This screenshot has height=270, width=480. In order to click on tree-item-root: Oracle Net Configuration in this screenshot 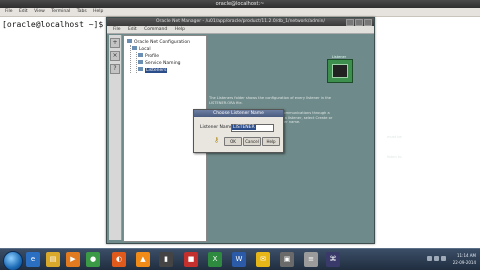, I will do `click(158, 42)`.